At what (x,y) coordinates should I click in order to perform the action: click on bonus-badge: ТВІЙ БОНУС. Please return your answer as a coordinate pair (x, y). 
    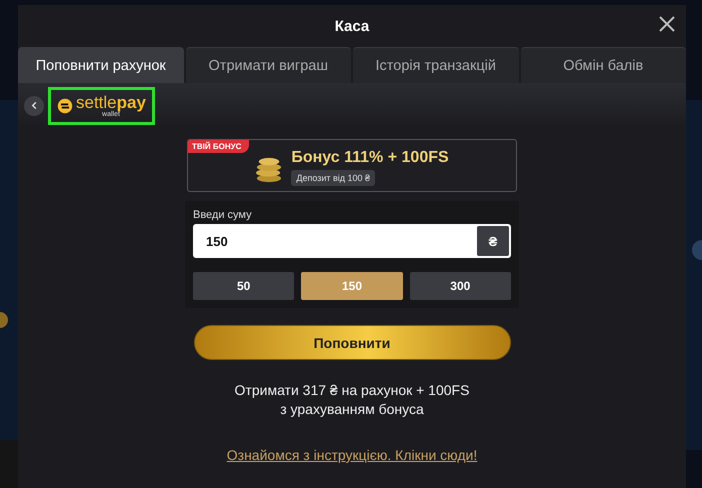
    Looking at the image, I should click on (219, 146).